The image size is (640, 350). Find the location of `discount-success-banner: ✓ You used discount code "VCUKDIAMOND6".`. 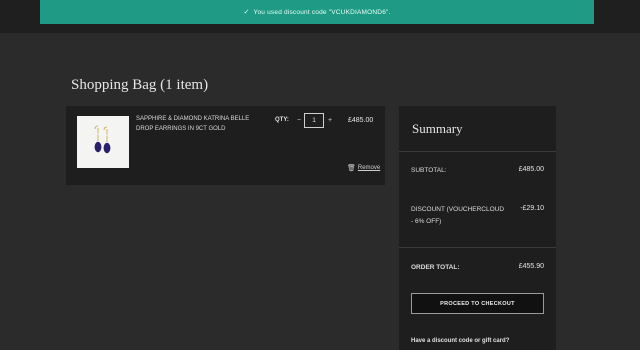

discount-success-banner: ✓ You used discount code "VCUKDIAMOND6". is located at coordinates (317, 12).